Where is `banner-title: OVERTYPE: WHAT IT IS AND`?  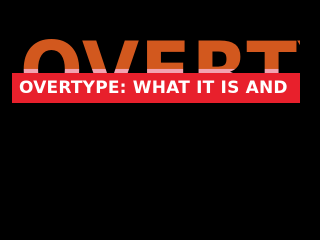
banner-title: OVERTYPE: WHAT IT IS AND is located at coordinates (153, 88).